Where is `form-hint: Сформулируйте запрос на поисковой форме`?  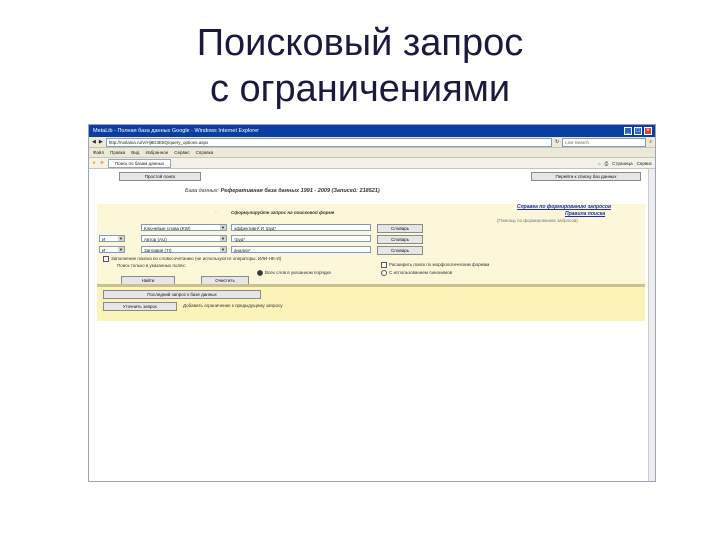
form-hint: Сформулируйте запрос на поисковой форме is located at coordinates (283, 212).